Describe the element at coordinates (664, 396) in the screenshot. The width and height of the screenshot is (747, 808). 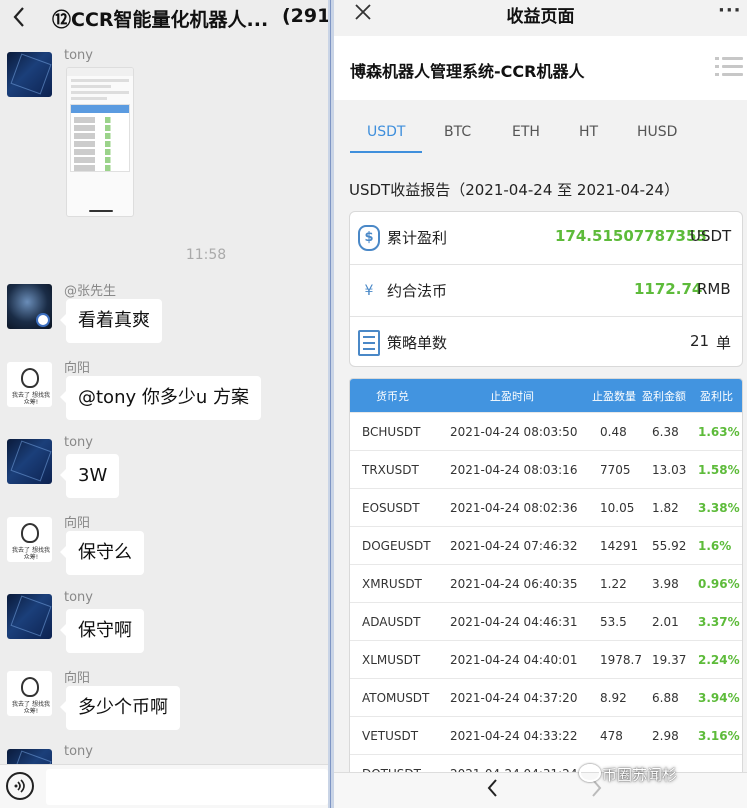
I see `column-header: 盈利金额` at that location.